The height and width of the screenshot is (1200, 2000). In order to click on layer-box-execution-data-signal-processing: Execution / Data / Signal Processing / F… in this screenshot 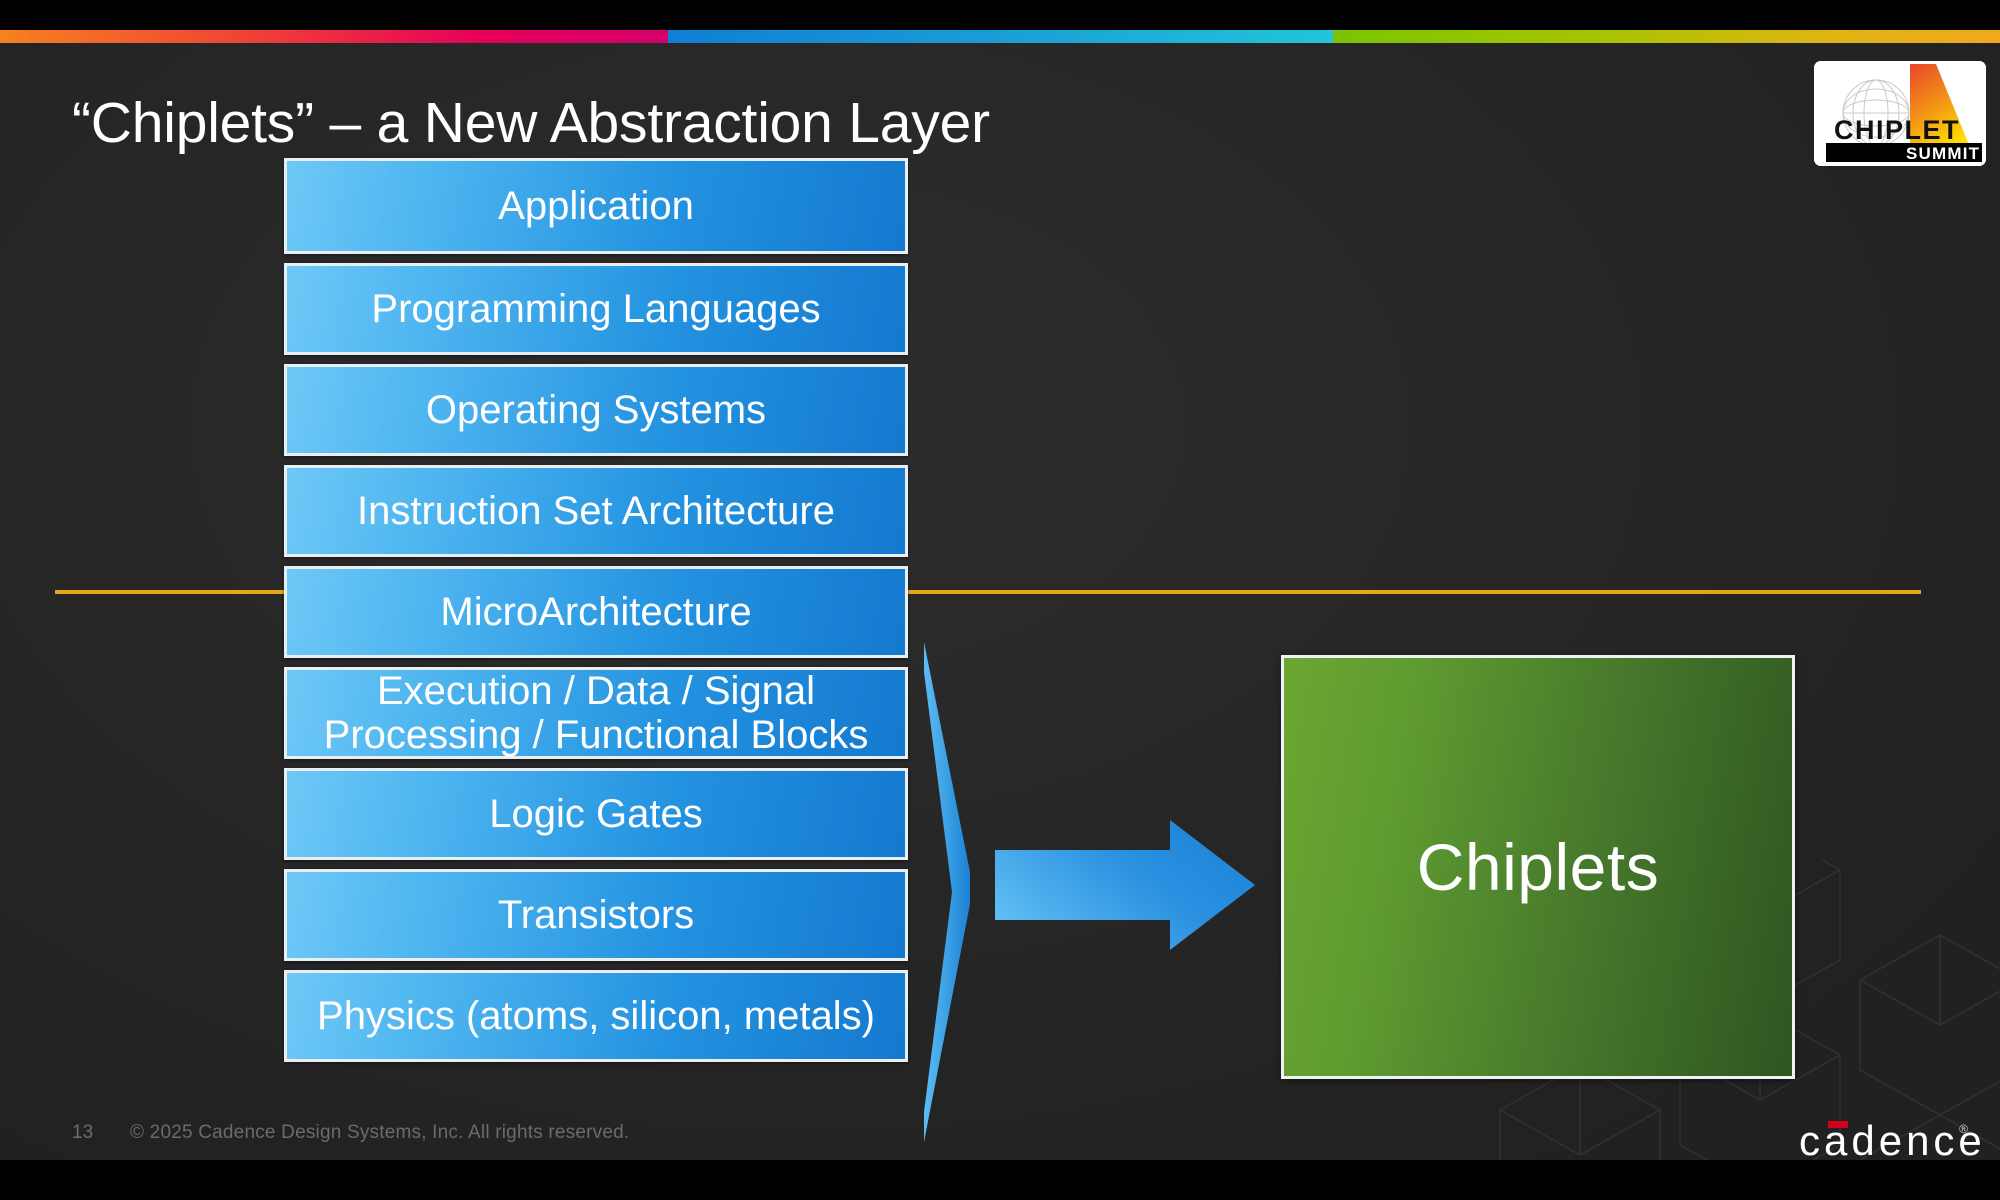, I will do `click(596, 713)`.